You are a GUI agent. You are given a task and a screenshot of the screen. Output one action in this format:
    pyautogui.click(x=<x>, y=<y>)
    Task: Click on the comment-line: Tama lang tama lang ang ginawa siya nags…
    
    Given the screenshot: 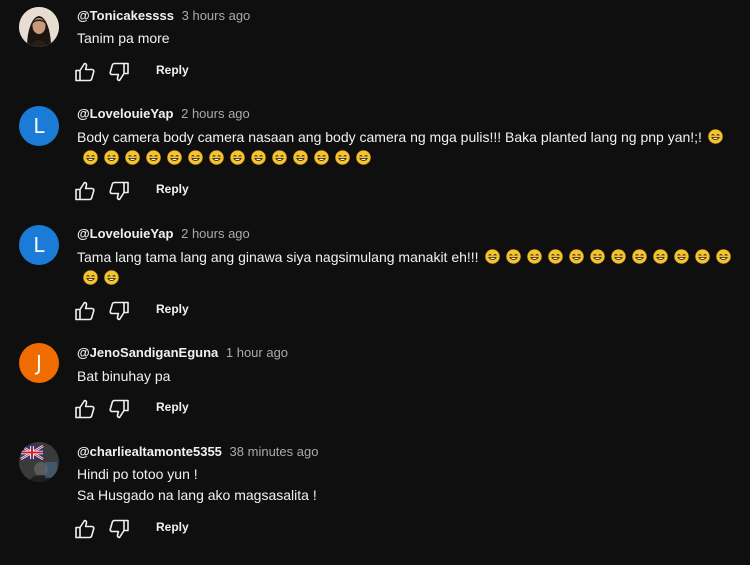 What is the action you would take?
    pyautogui.click(x=278, y=257)
    